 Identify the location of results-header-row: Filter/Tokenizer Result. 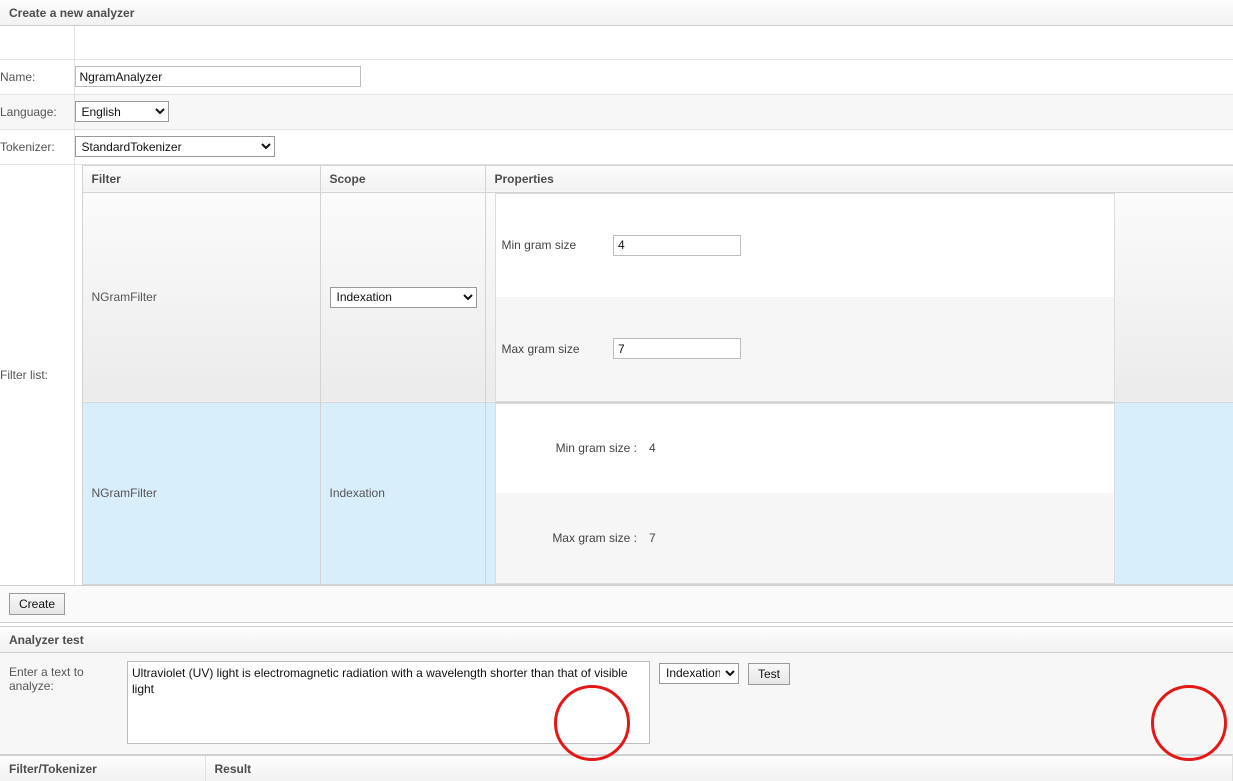
(616, 767).